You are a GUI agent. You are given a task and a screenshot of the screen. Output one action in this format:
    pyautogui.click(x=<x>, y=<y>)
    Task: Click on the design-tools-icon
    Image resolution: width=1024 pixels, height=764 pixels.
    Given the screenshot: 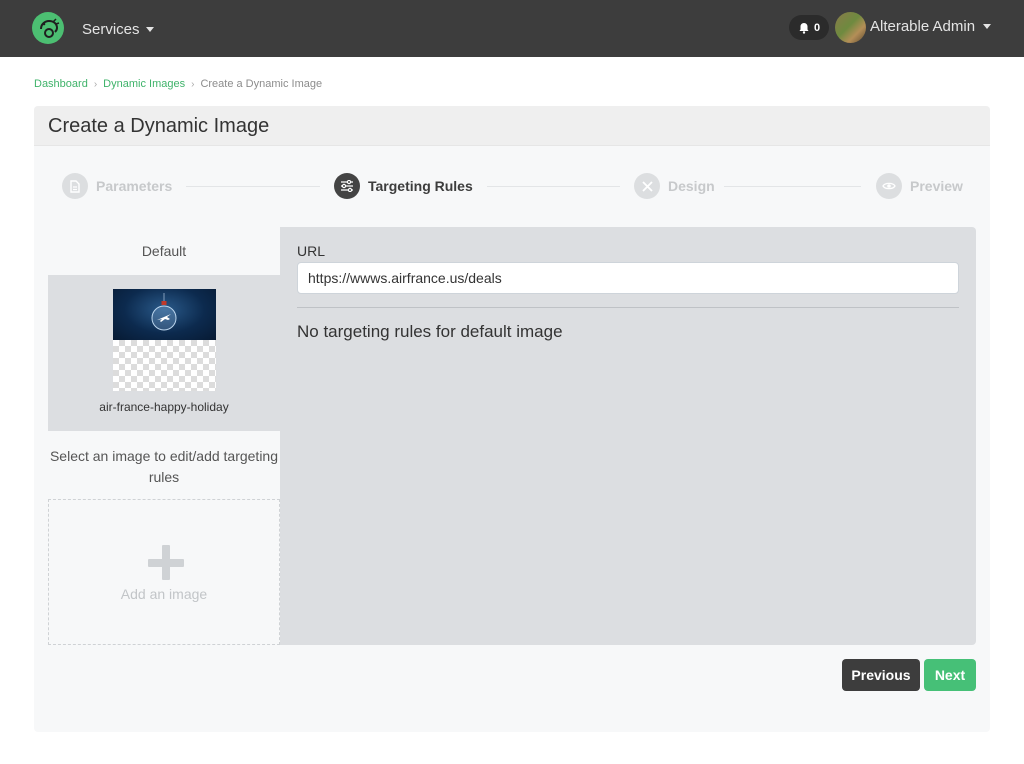 What is the action you would take?
    pyautogui.click(x=647, y=186)
    